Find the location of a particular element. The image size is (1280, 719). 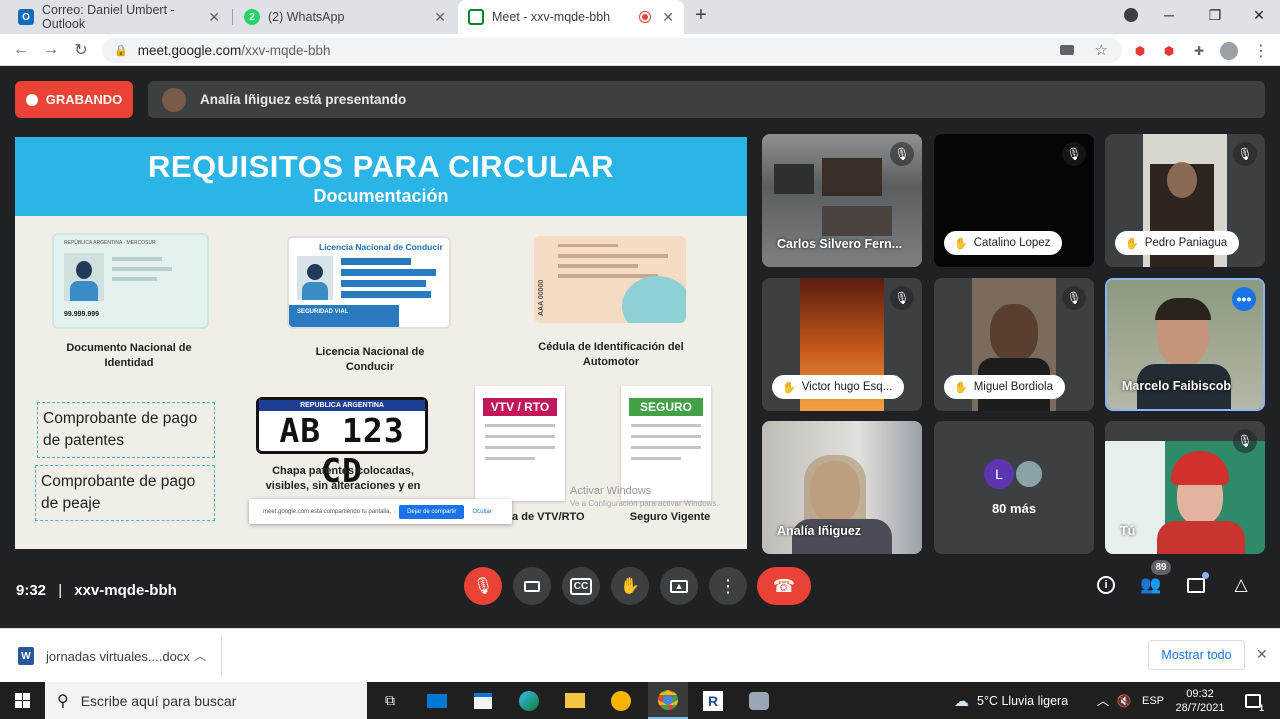

search-icon: ⚲ is located at coordinates (63, 701).